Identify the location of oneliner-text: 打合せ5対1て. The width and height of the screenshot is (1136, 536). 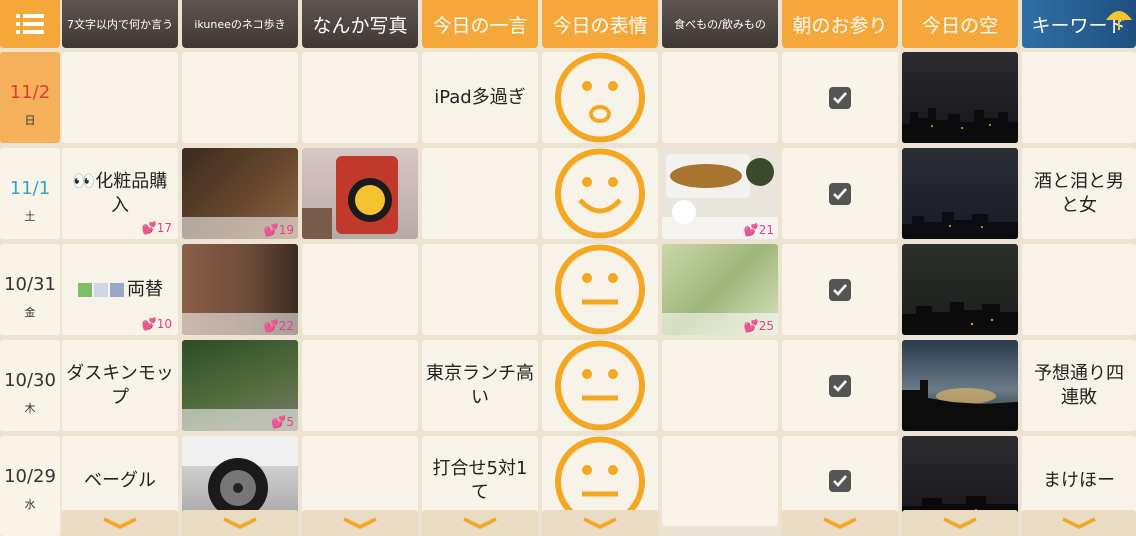
(480, 480).